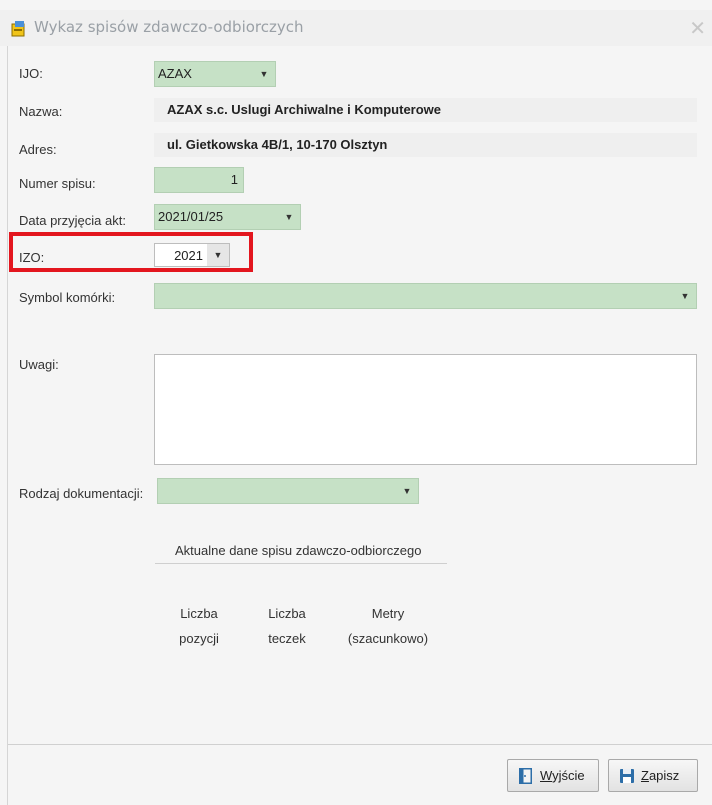 This screenshot has height=805, width=712. Describe the element at coordinates (175, 73) in the screenshot. I see `ijo-value: AZAX` at that location.